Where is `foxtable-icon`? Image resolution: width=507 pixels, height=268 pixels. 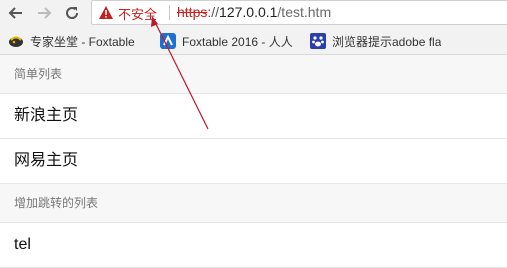 foxtable-icon is located at coordinates (16, 41).